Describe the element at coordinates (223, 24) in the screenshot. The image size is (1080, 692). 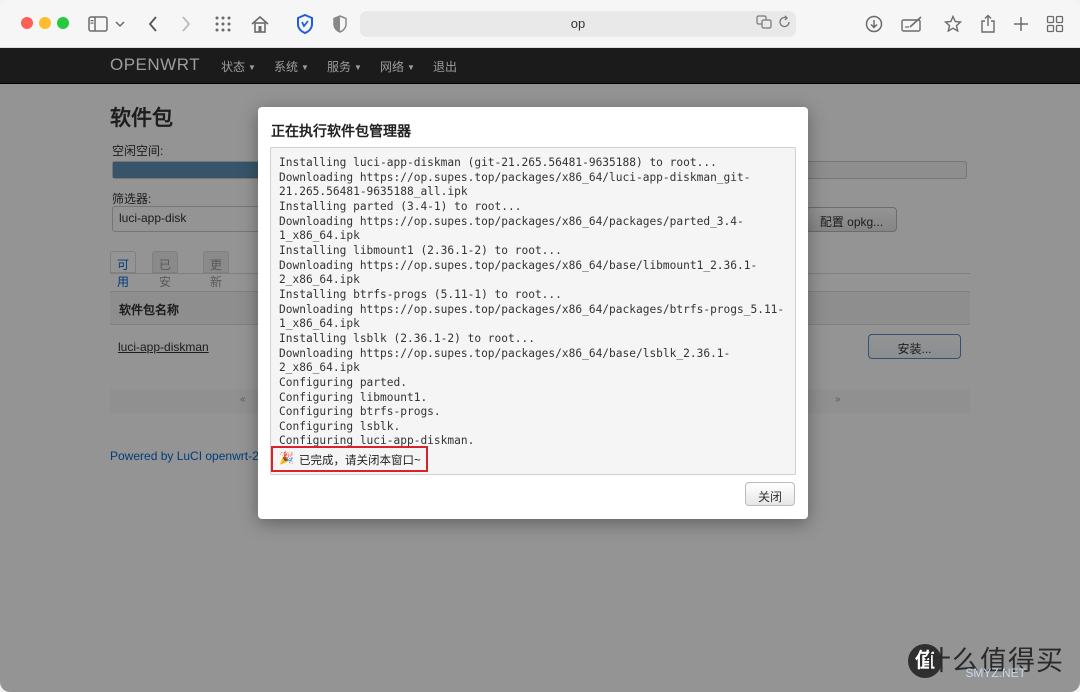
I see `grid-icon` at that location.